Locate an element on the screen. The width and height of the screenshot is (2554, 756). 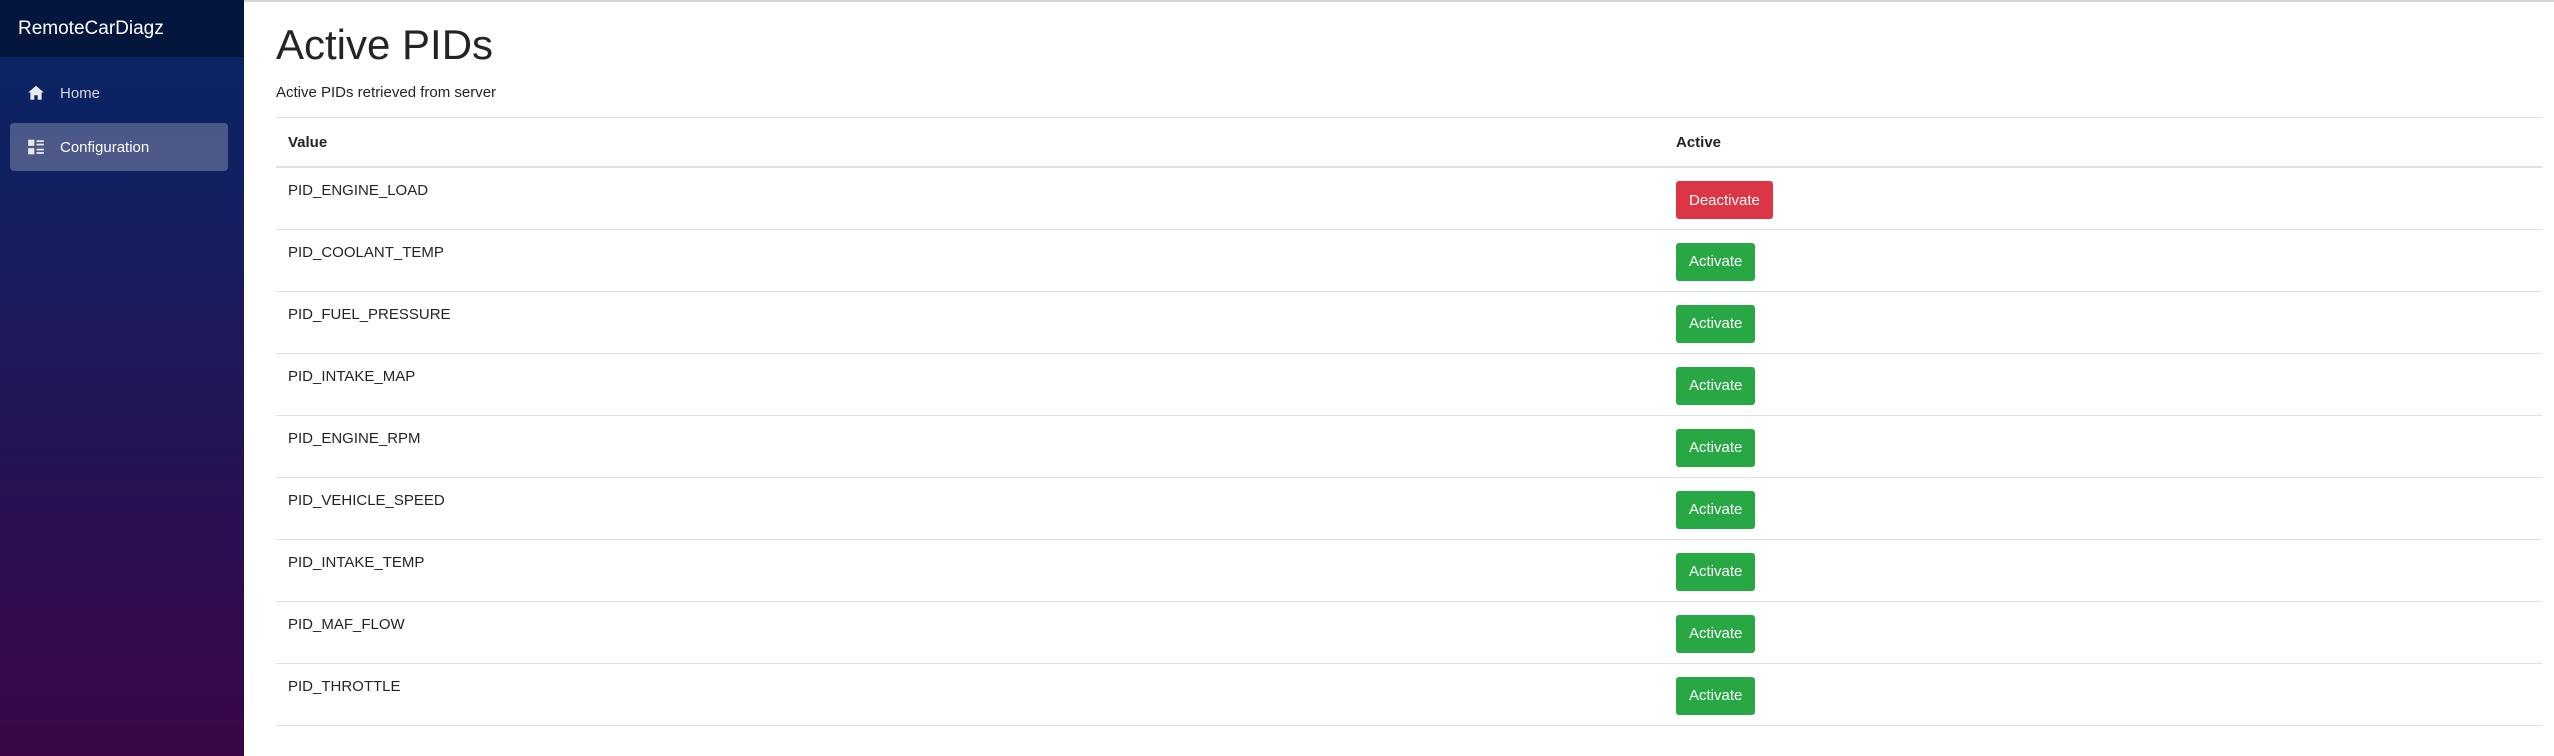
table-row: PID_ENGINE_RPM Activate is located at coordinates (1409, 446).